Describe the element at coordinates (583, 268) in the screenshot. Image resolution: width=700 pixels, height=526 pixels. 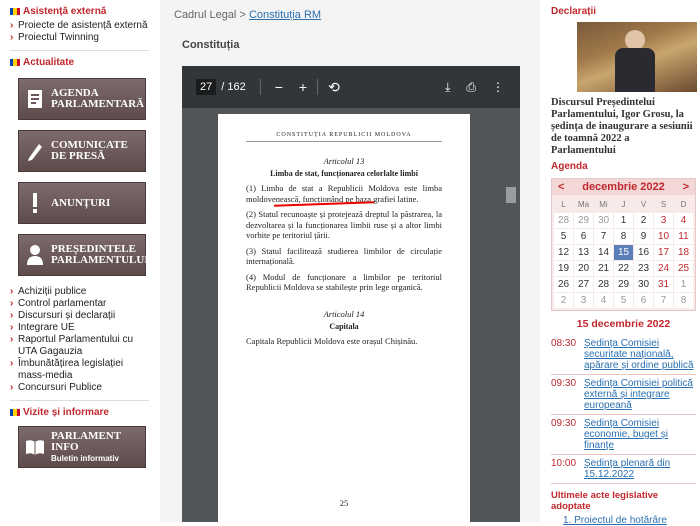
I see `calendar-day: 20` at that location.